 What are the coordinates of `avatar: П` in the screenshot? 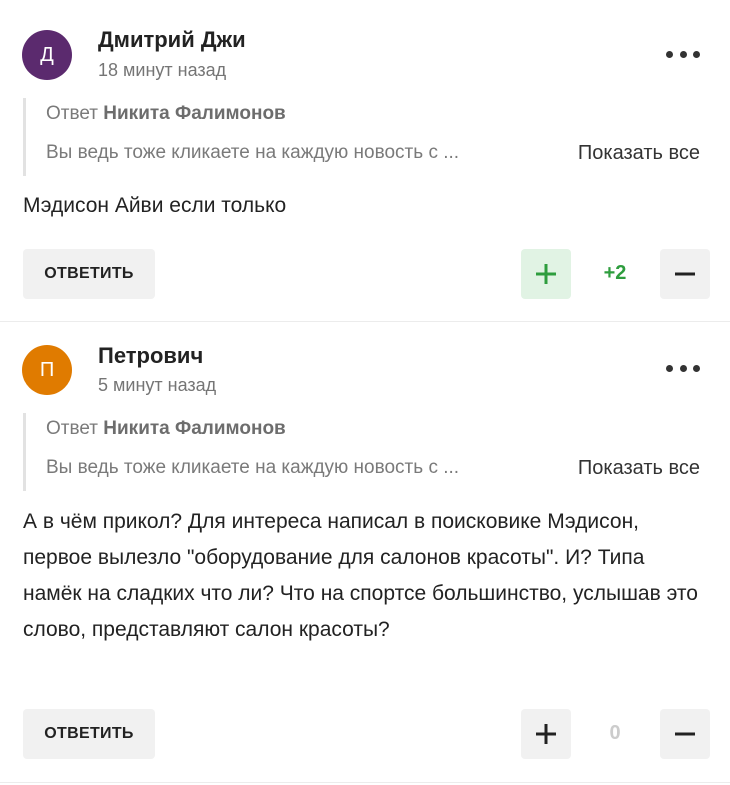 It's located at (47, 370).